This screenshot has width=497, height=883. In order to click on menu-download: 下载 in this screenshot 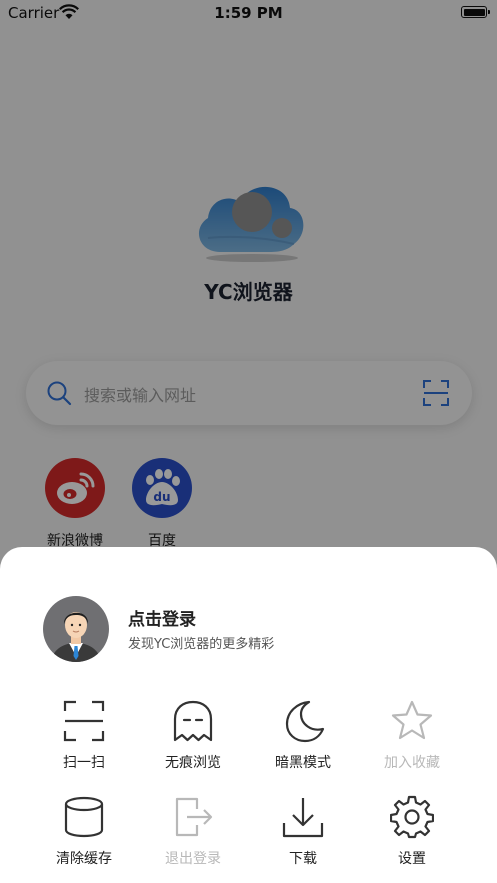, I will do `click(303, 831)`.